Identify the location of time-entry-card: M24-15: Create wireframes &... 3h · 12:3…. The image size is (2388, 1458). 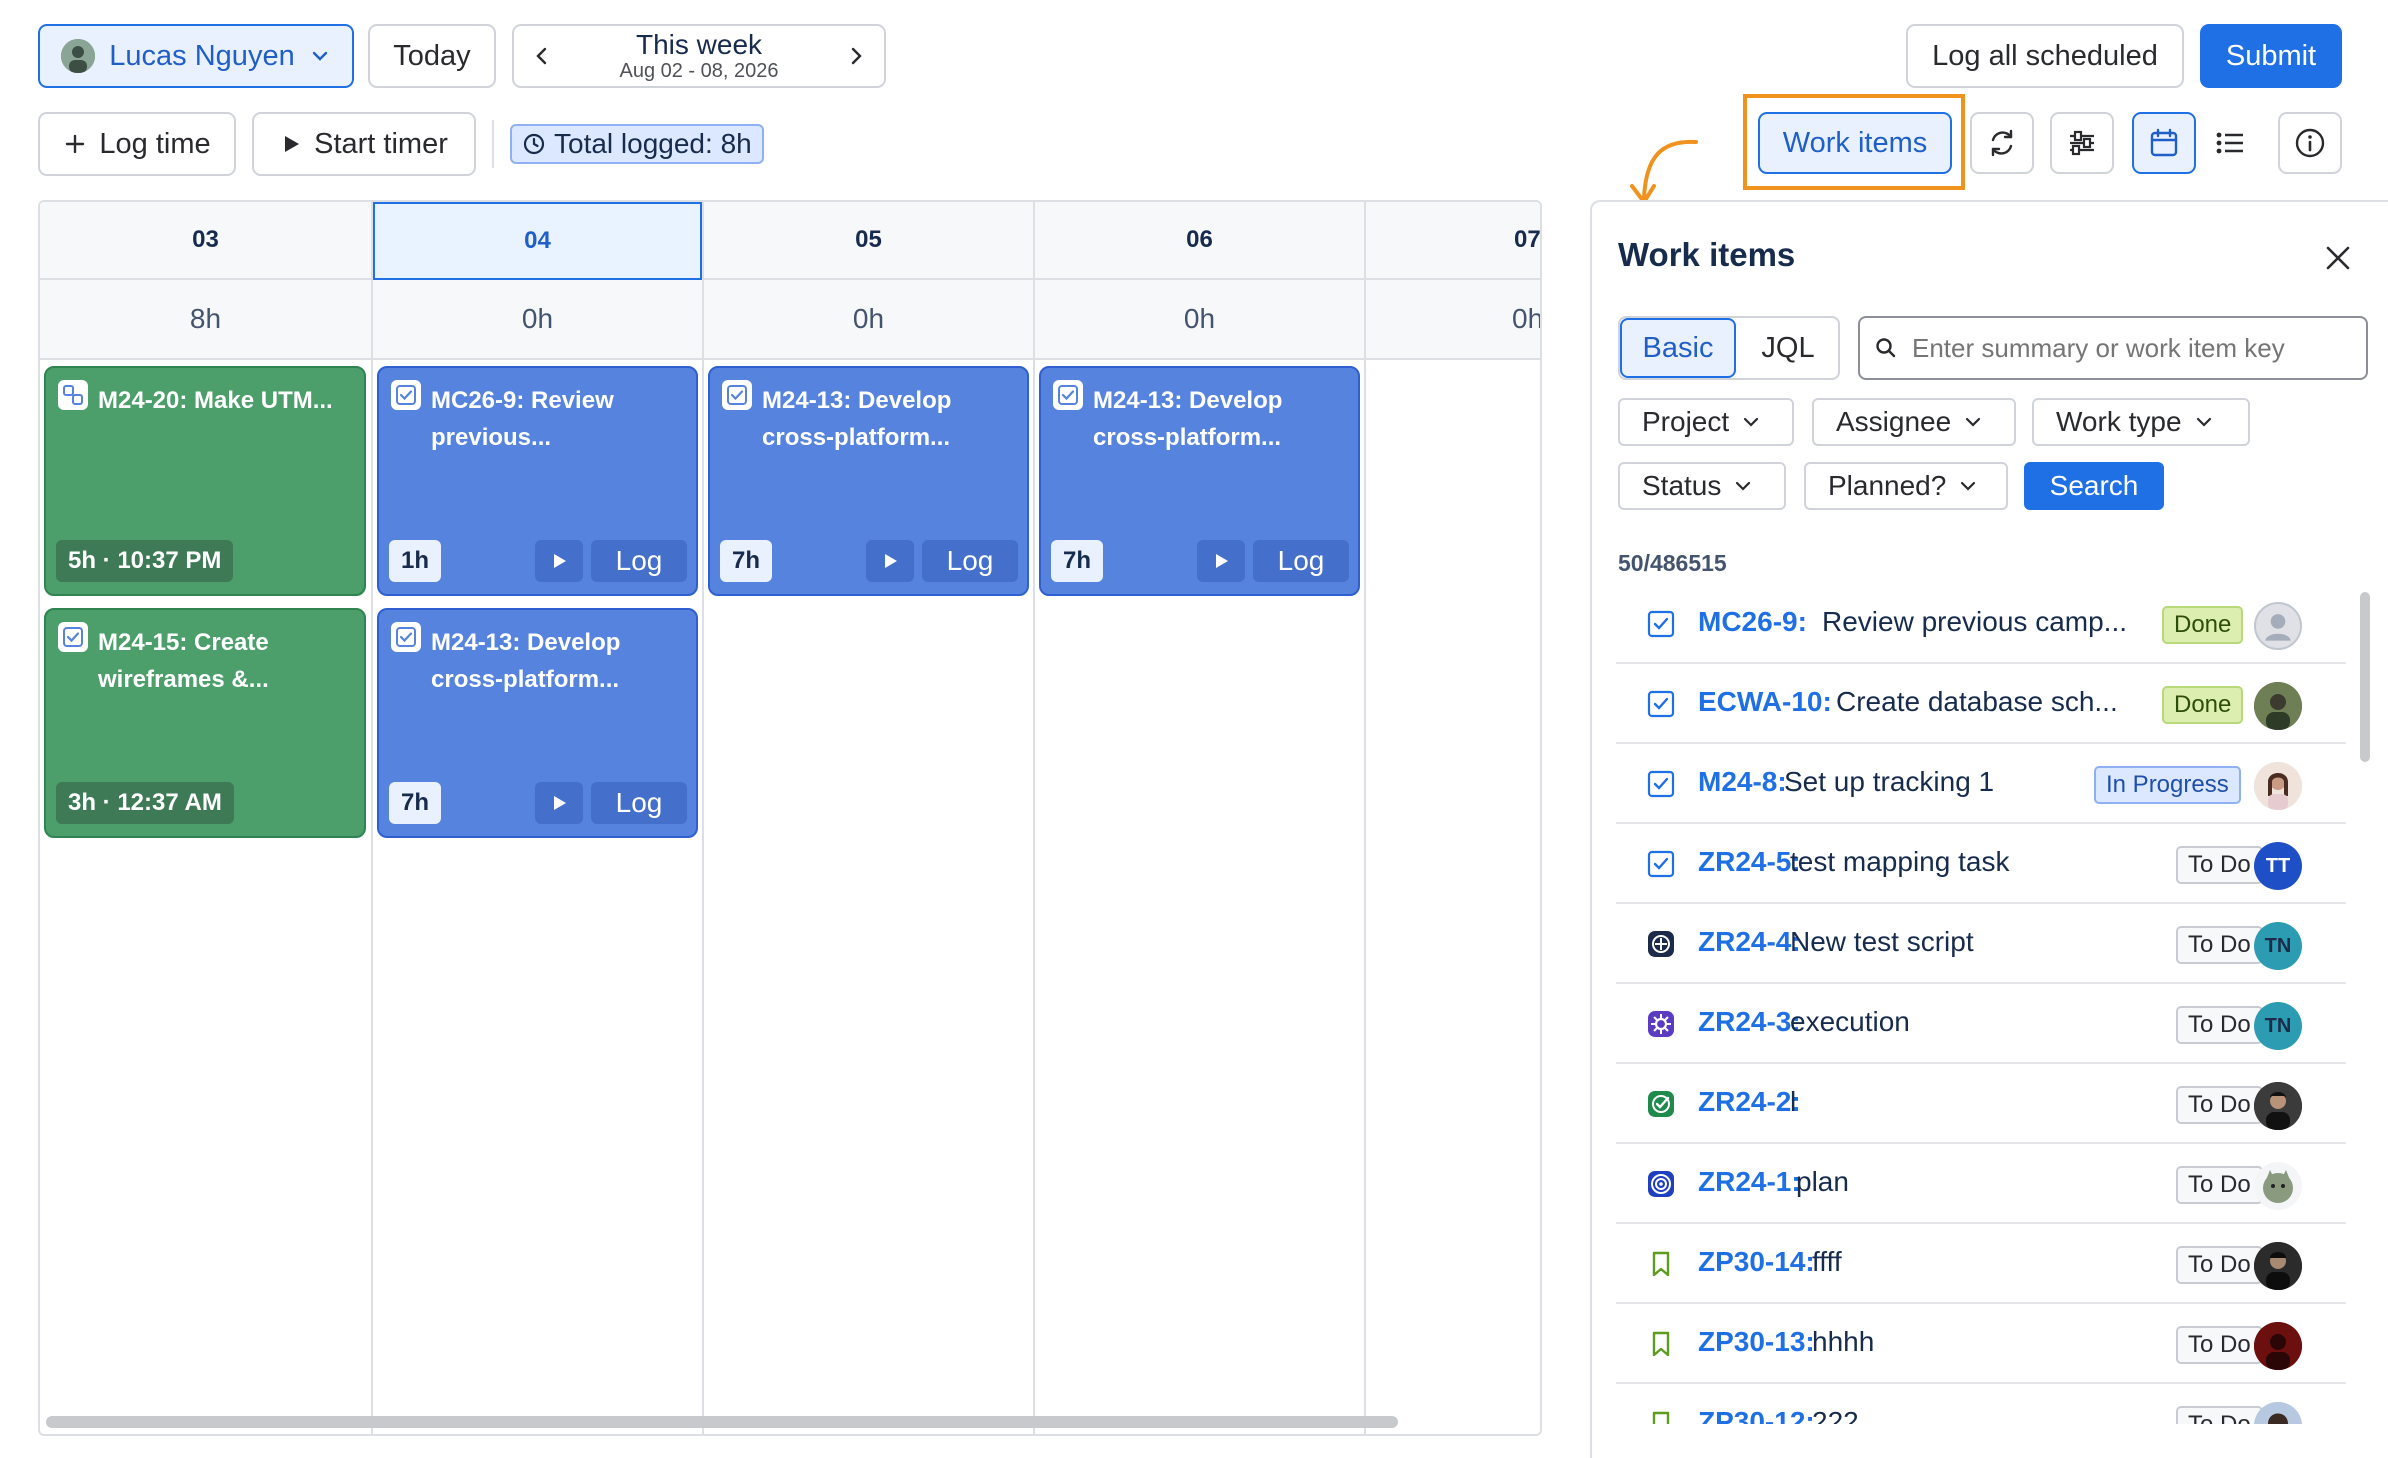
(205, 723).